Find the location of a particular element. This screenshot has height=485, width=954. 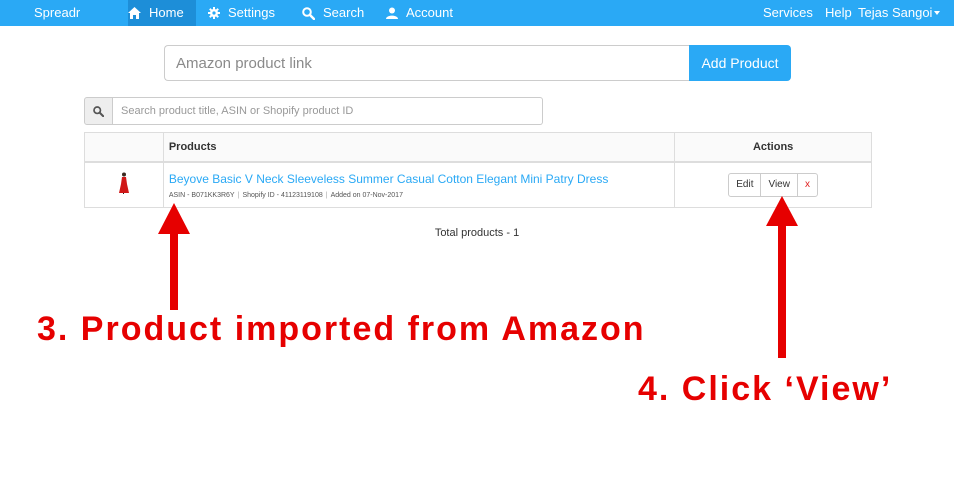

nav-item-account: Account is located at coordinates (419, 13).